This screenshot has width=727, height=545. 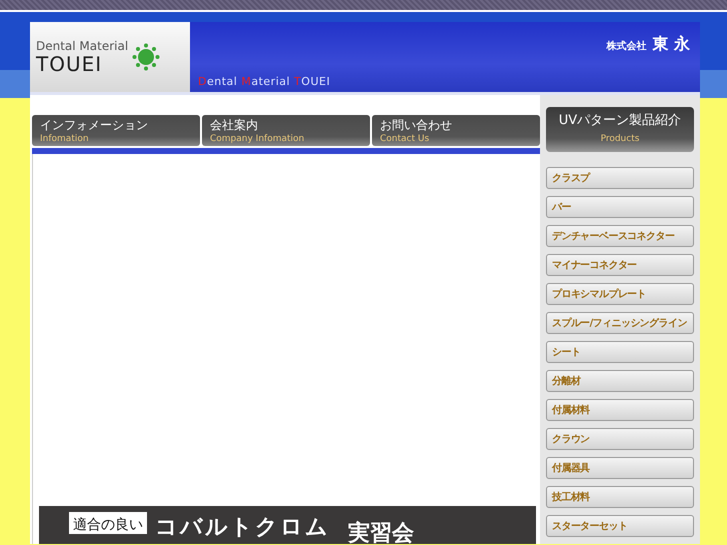 I want to click on sidebar-item: プロキシマルプレート, so click(x=620, y=294).